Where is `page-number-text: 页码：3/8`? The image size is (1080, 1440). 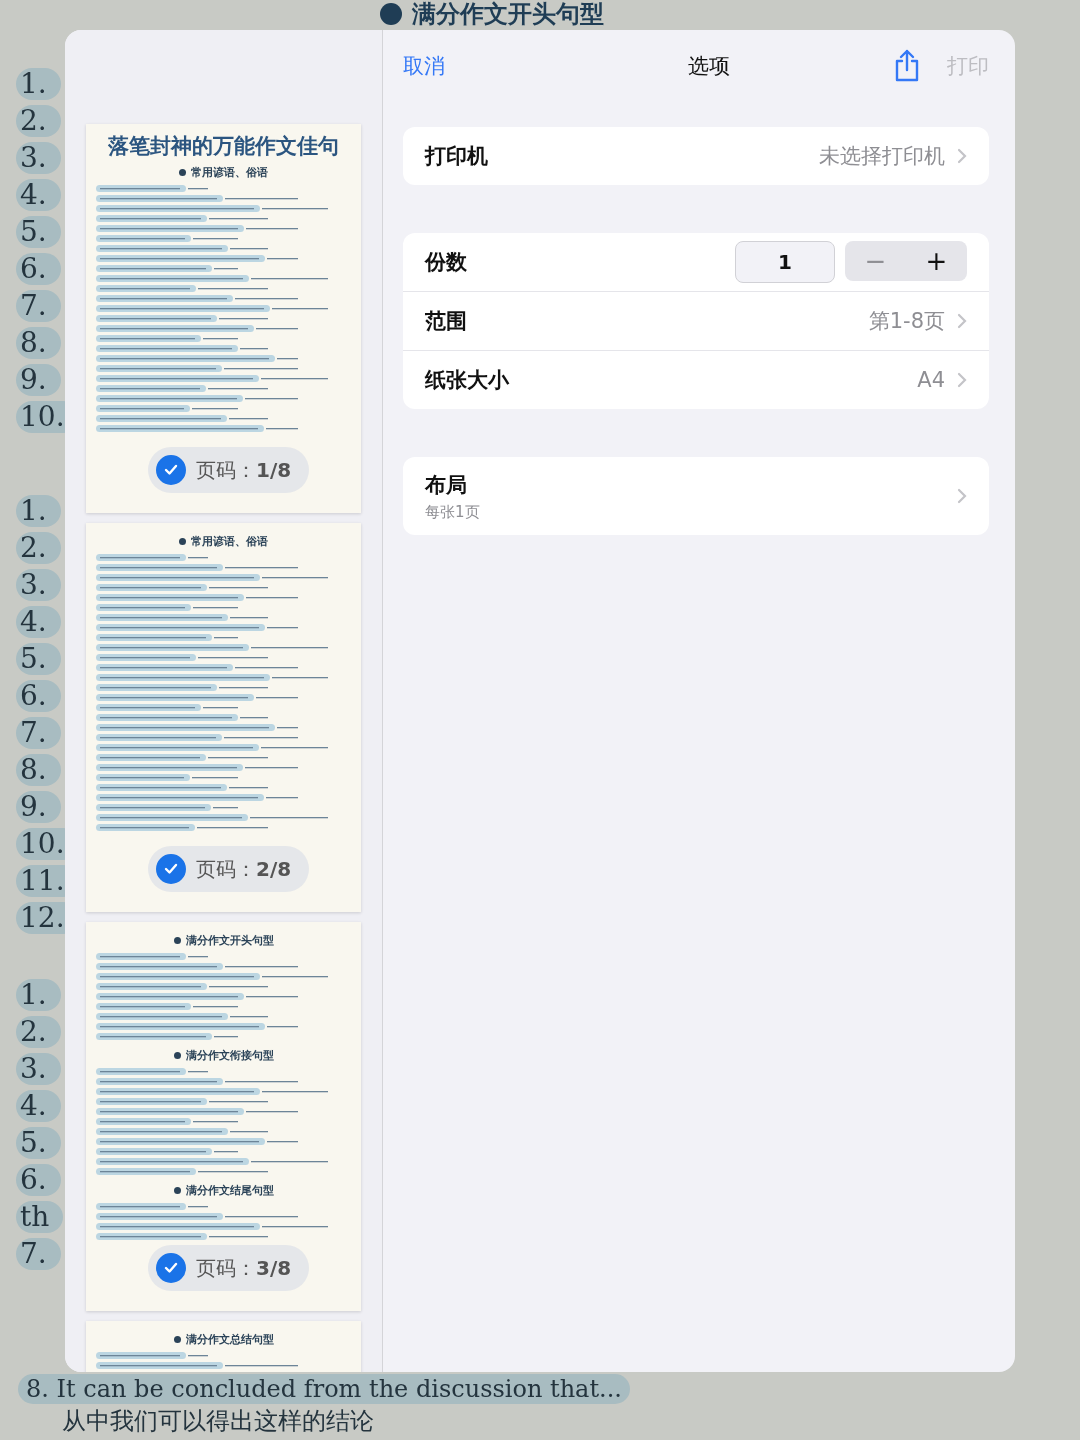 page-number-text: 页码：3/8 is located at coordinates (244, 1268).